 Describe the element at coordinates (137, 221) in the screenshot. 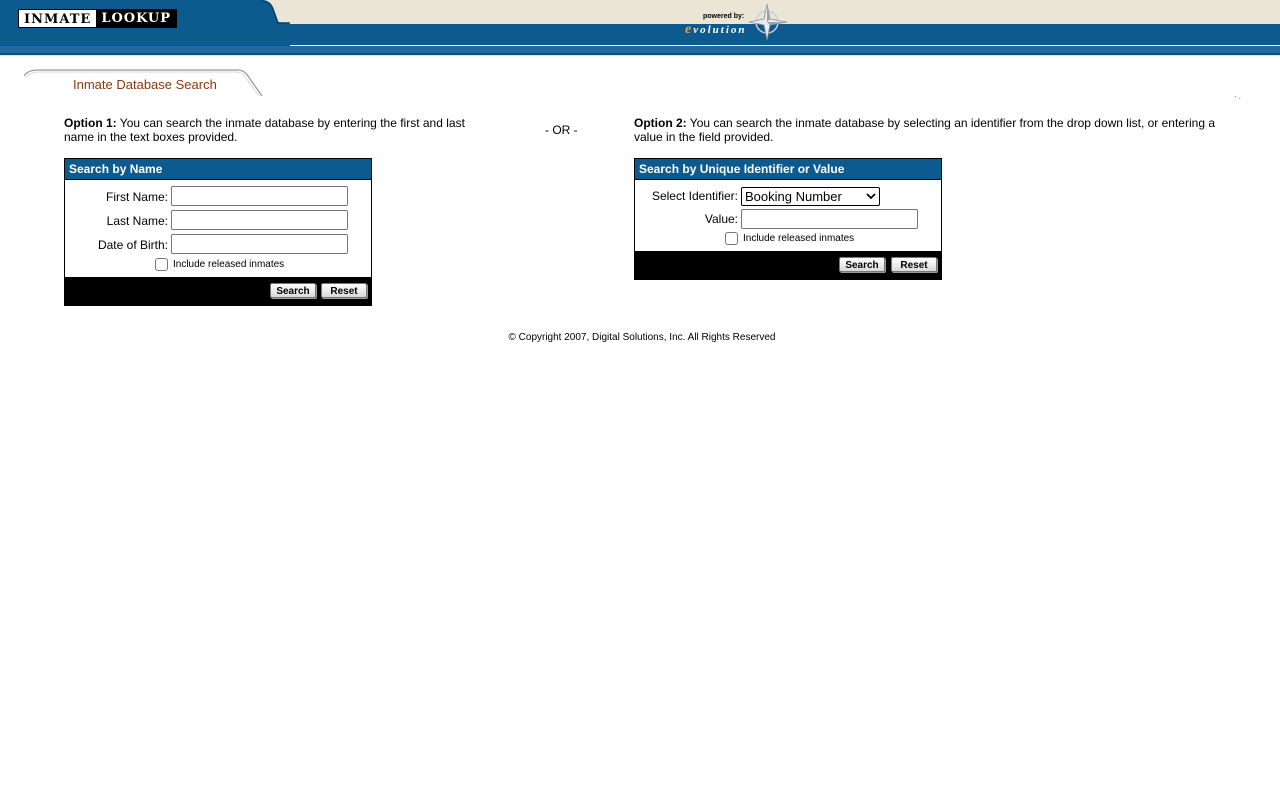

I see `last-name-label: Last Name:` at that location.